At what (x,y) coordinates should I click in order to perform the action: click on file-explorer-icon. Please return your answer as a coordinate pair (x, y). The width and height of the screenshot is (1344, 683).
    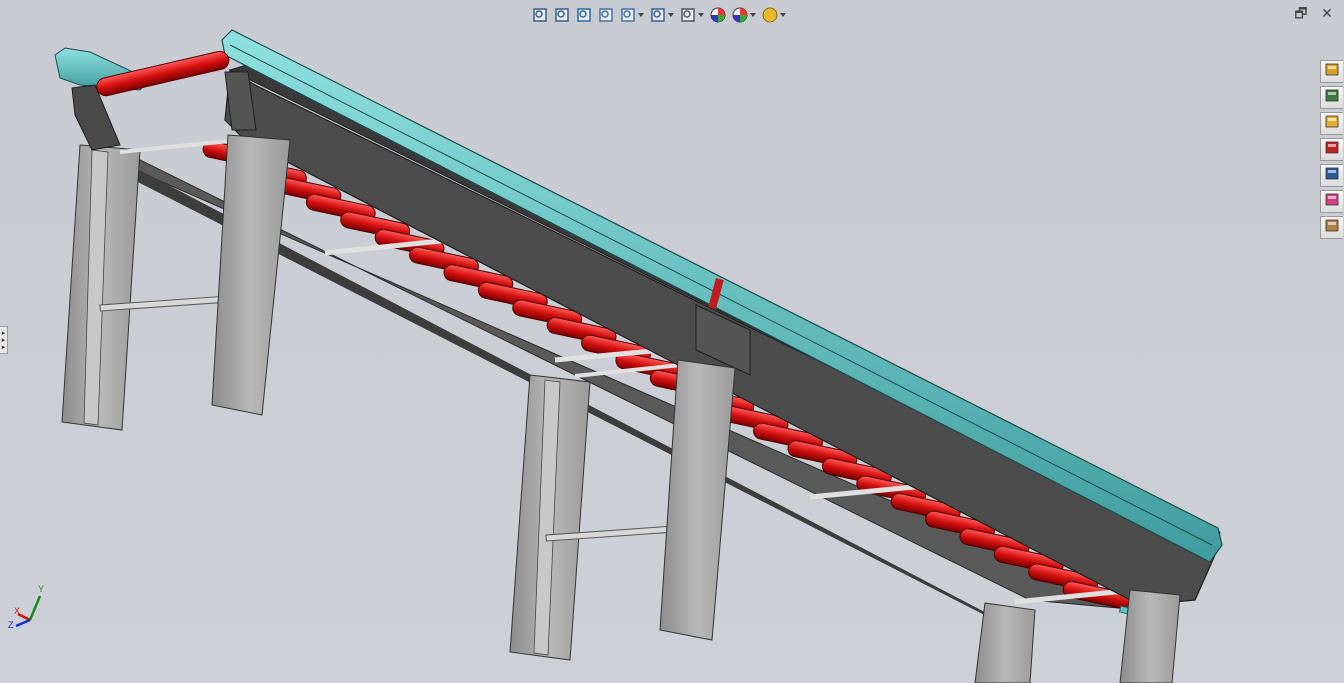
    Looking at the image, I should click on (1332, 123).